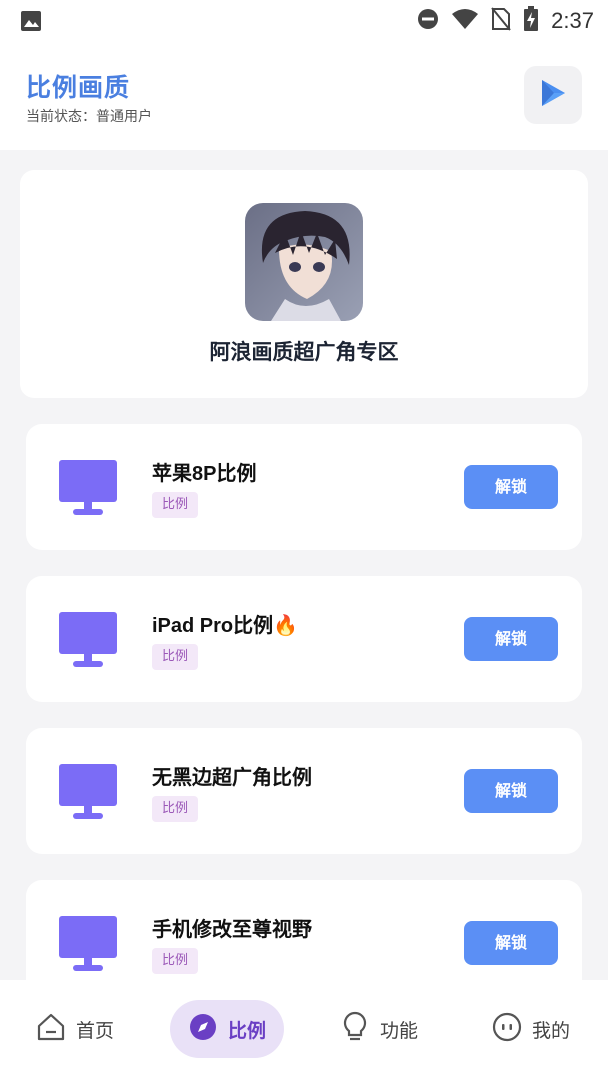  What do you see at coordinates (379, 1029) in the screenshot?
I see `nav-item-features: 功能` at bounding box center [379, 1029].